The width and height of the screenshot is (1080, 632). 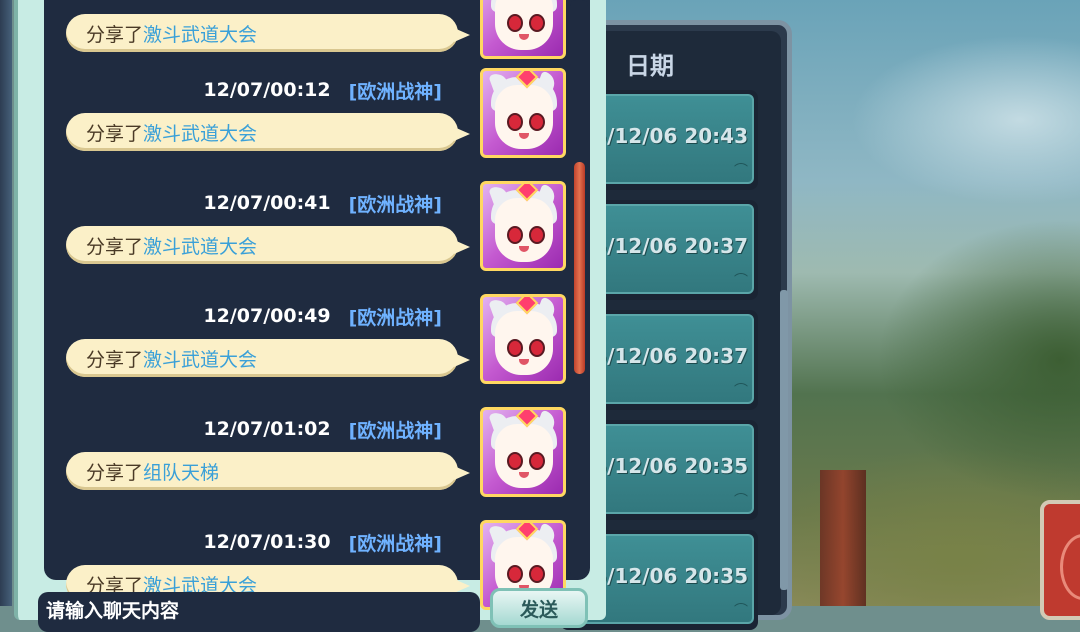 I want to click on chat-input: 请输入聊天内容, so click(x=259, y=612).